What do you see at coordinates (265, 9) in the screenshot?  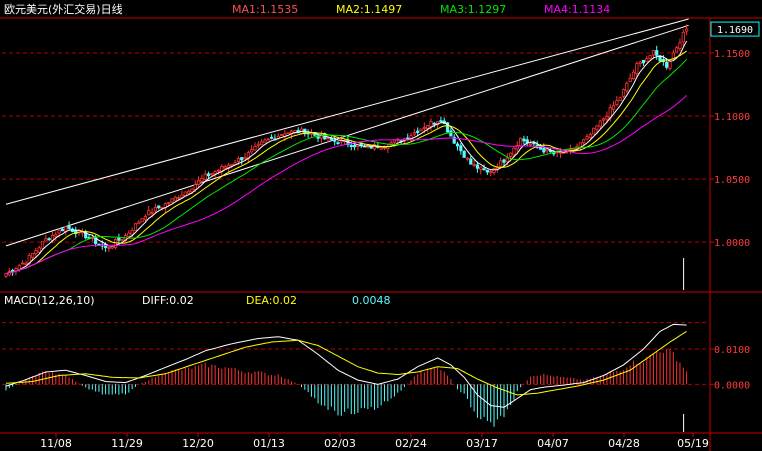 I see `ma1-label: MA1:1.1535` at bounding box center [265, 9].